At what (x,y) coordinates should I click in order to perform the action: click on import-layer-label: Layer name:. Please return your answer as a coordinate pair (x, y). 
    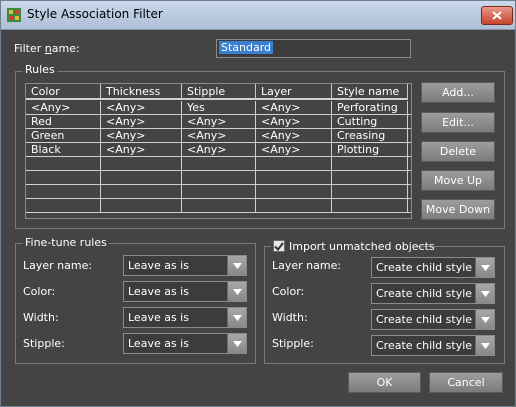
    Looking at the image, I should click on (307, 265).